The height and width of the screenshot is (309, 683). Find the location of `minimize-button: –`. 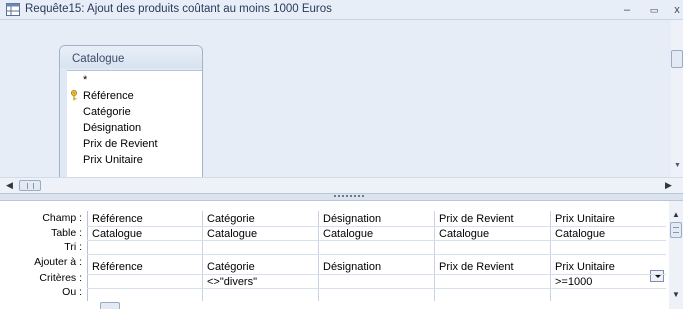

minimize-button: – is located at coordinates (627, 10).